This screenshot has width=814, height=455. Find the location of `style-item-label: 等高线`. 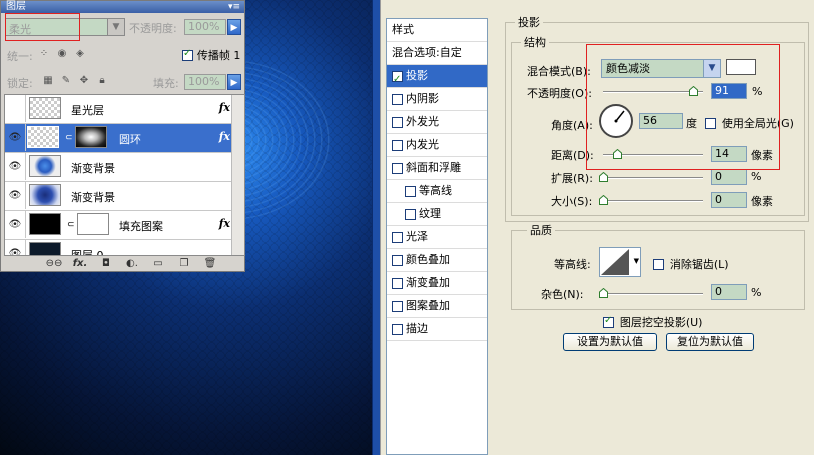

style-item-label: 等高线 is located at coordinates (435, 190).